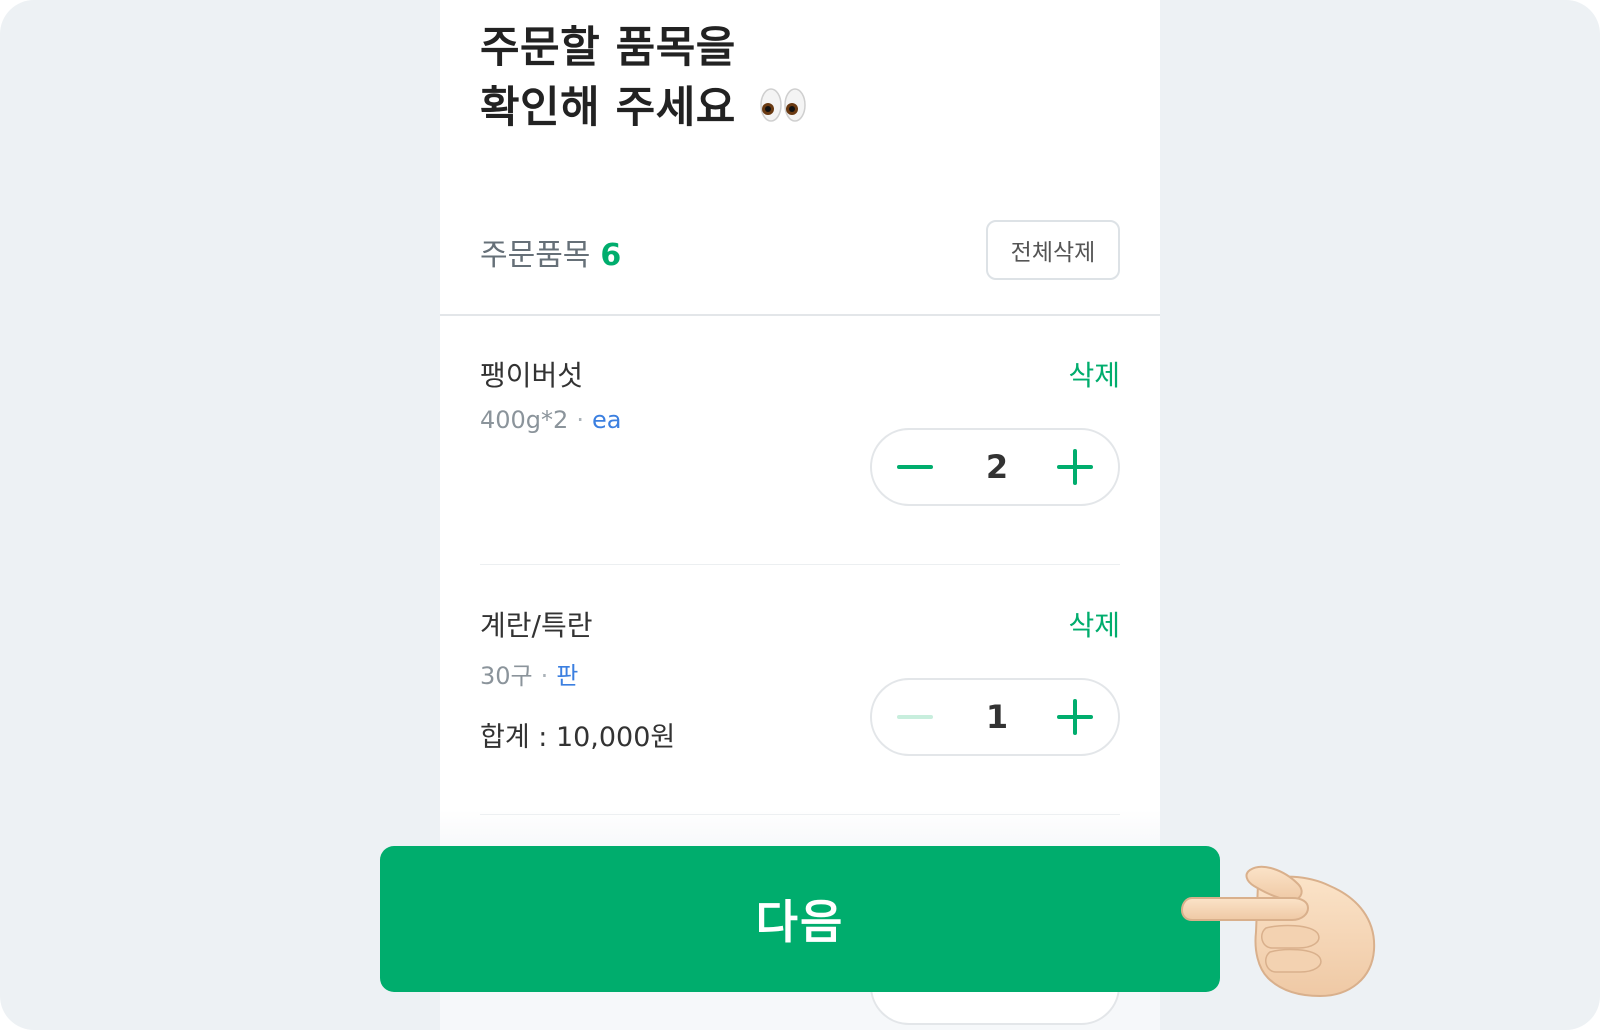 The height and width of the screenshot is (1030, 1600). I want to click on item-name: 팽이버섯, so click(532, 375).